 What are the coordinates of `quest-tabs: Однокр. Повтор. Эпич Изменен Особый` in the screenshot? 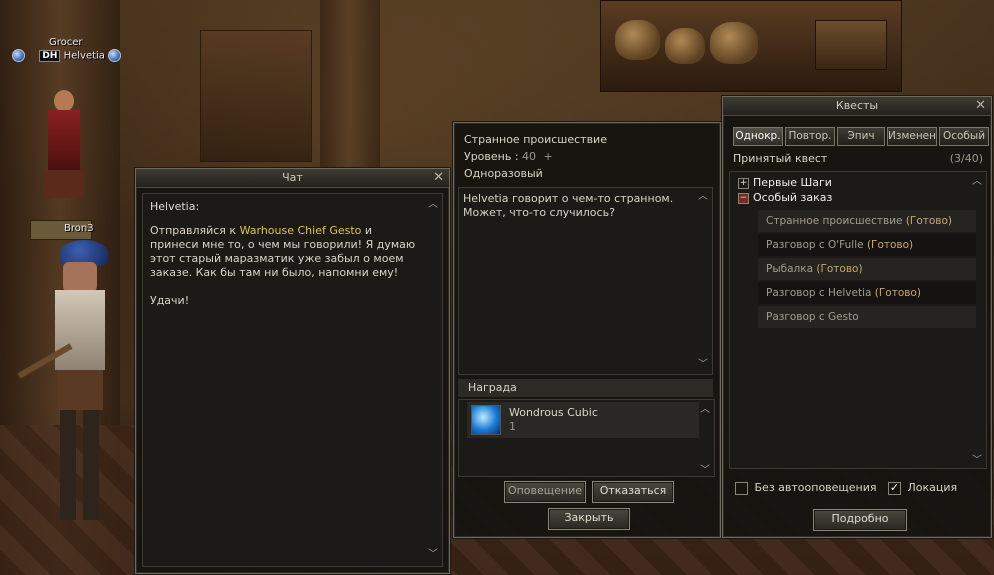 It's located at (861, 136).